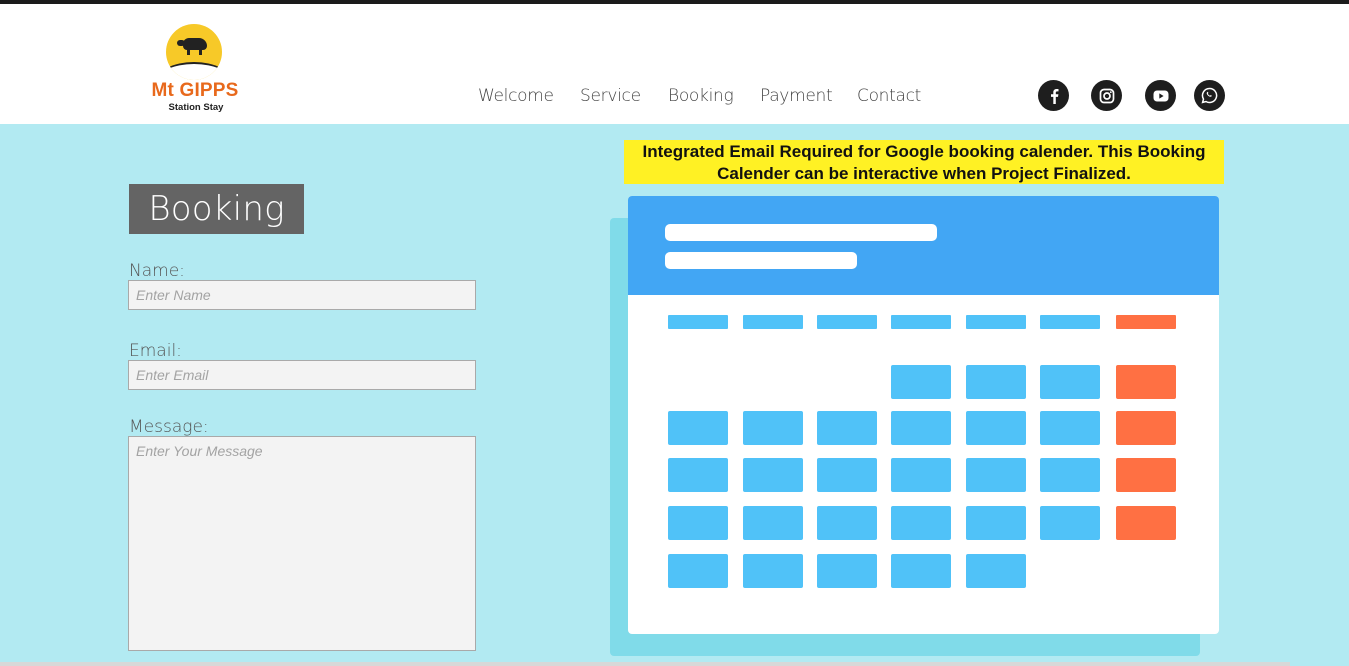 Image resolution: width=1349 pixels, height=666 pixels. Describe the element at coordinates (801, 232) in the screenshot. I see `calendar-title-placeholder` at that location.